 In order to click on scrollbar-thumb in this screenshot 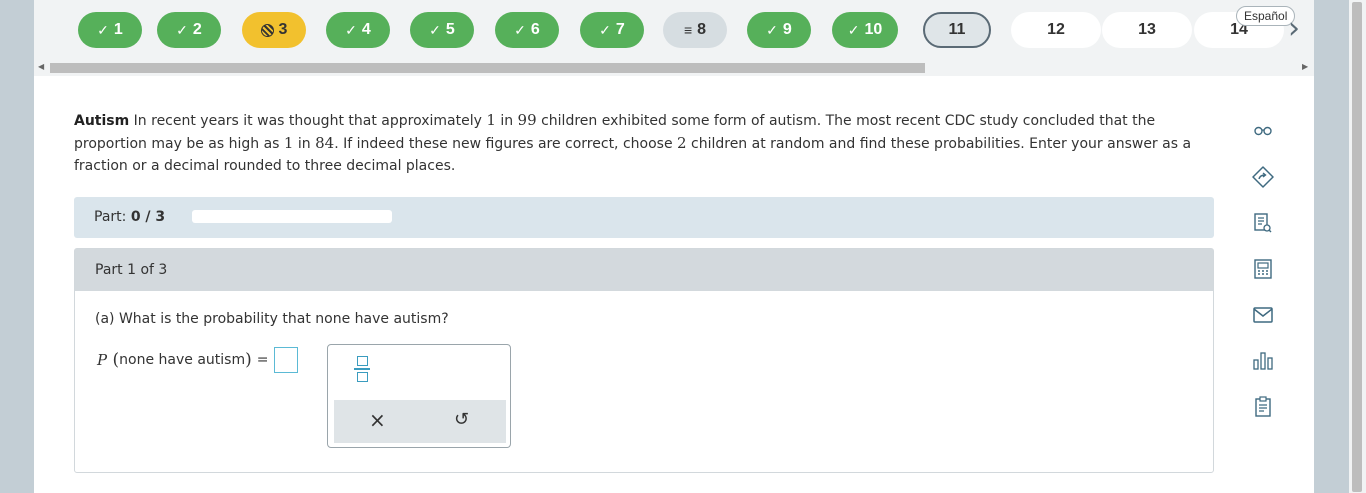, I will do `click(487, 68)`.